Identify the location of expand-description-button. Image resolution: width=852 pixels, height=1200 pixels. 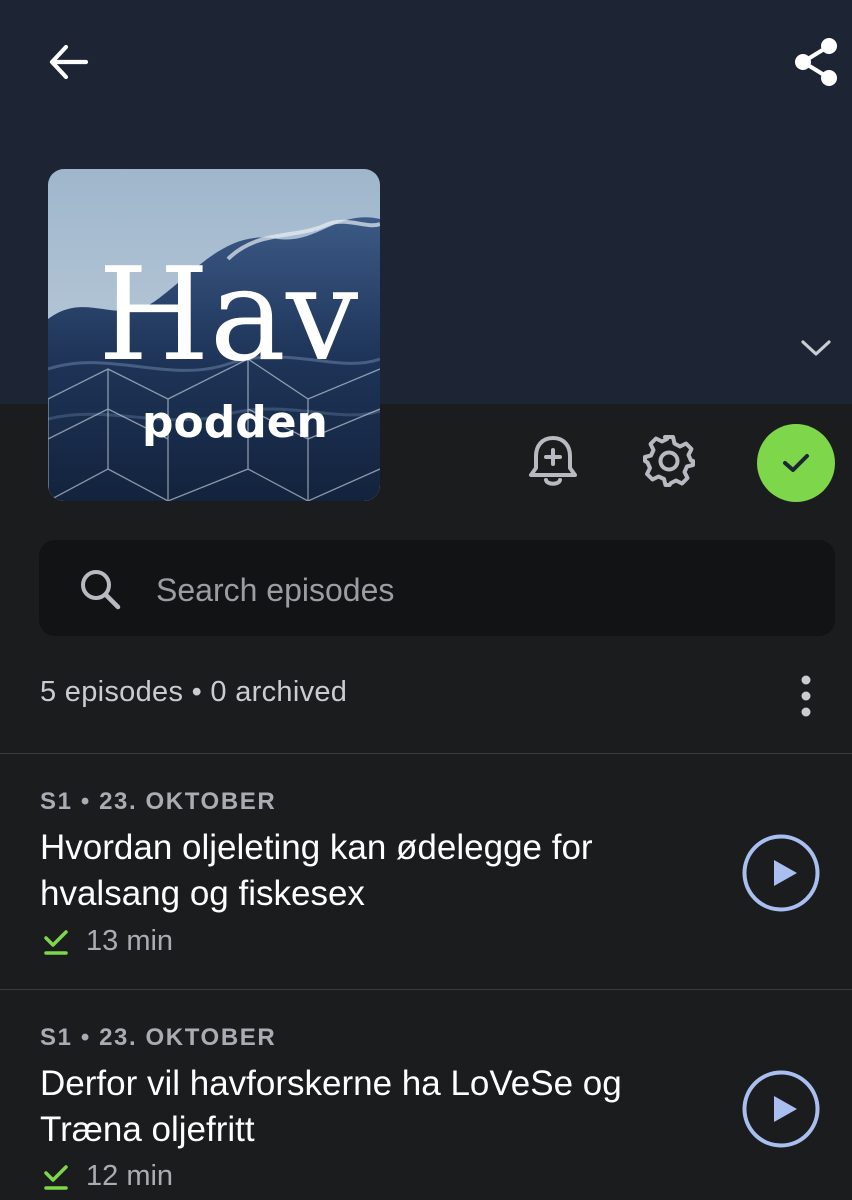
(816, 348).